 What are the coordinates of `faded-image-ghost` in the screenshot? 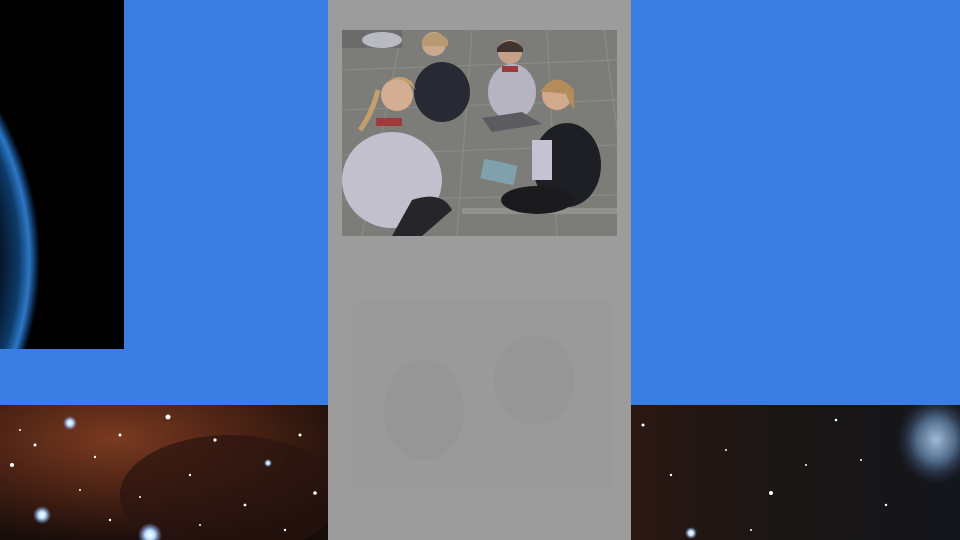 It's located at (483, 395).